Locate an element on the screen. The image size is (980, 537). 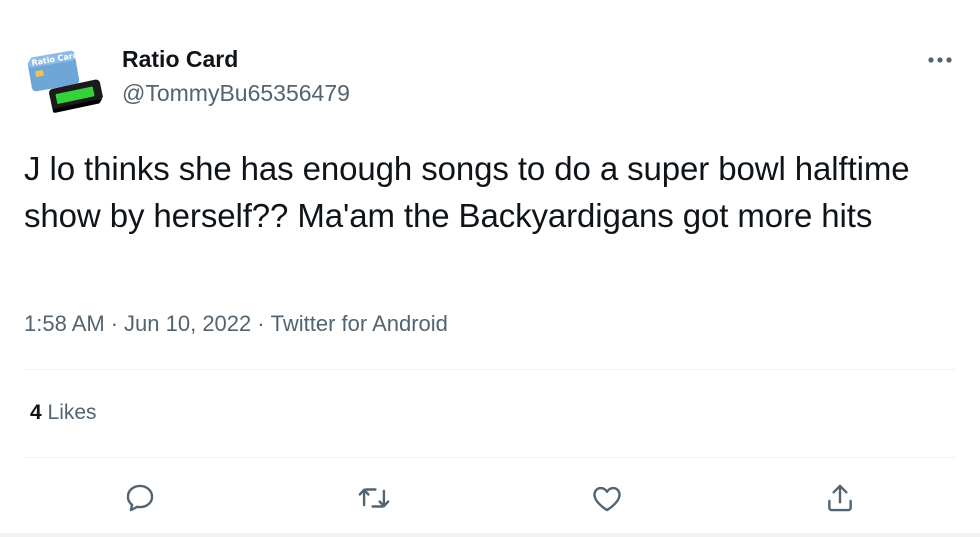
like-button is located at coordinates (607, 498).